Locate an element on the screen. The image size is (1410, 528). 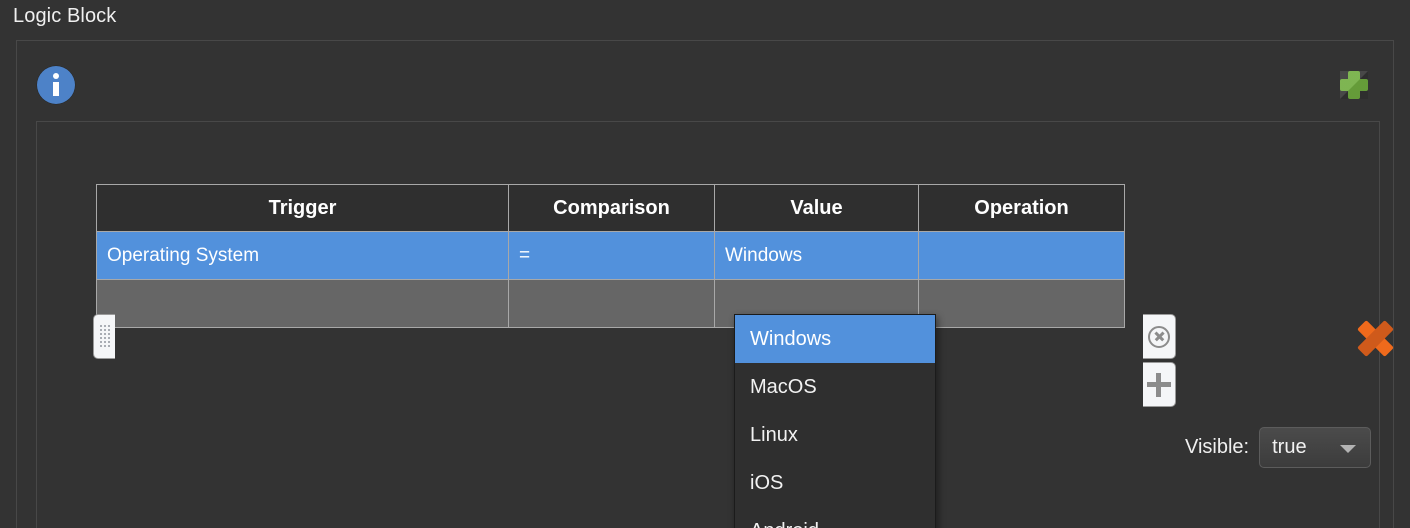
row-drag-handle is located at coordinates (104, 336).